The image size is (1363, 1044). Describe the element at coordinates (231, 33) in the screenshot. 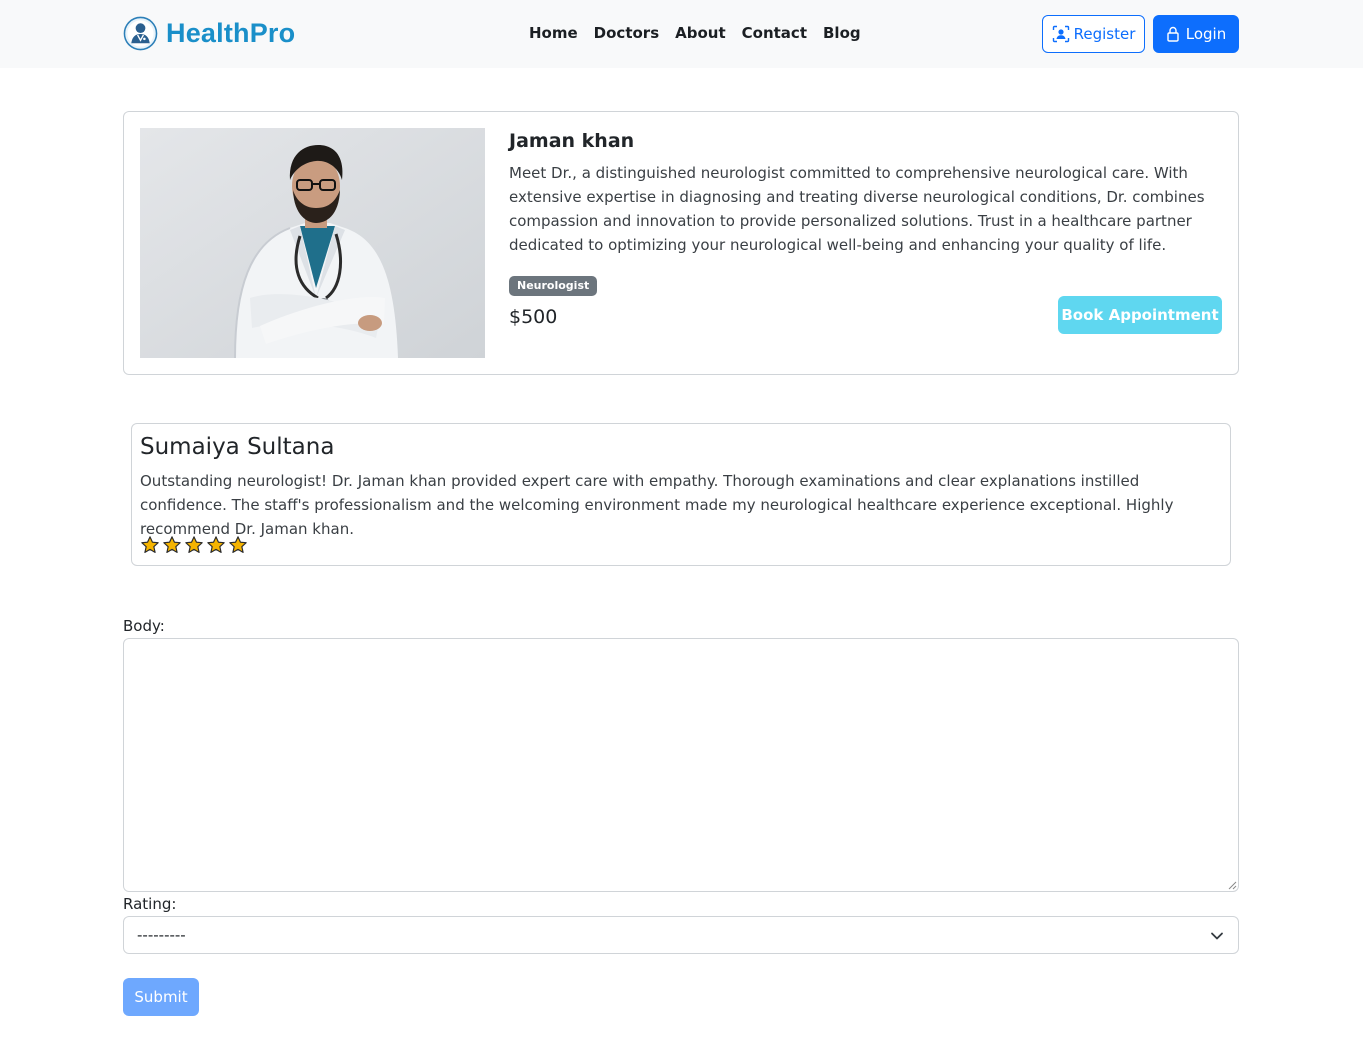

I see `brand-name: HealthPro` at that location.